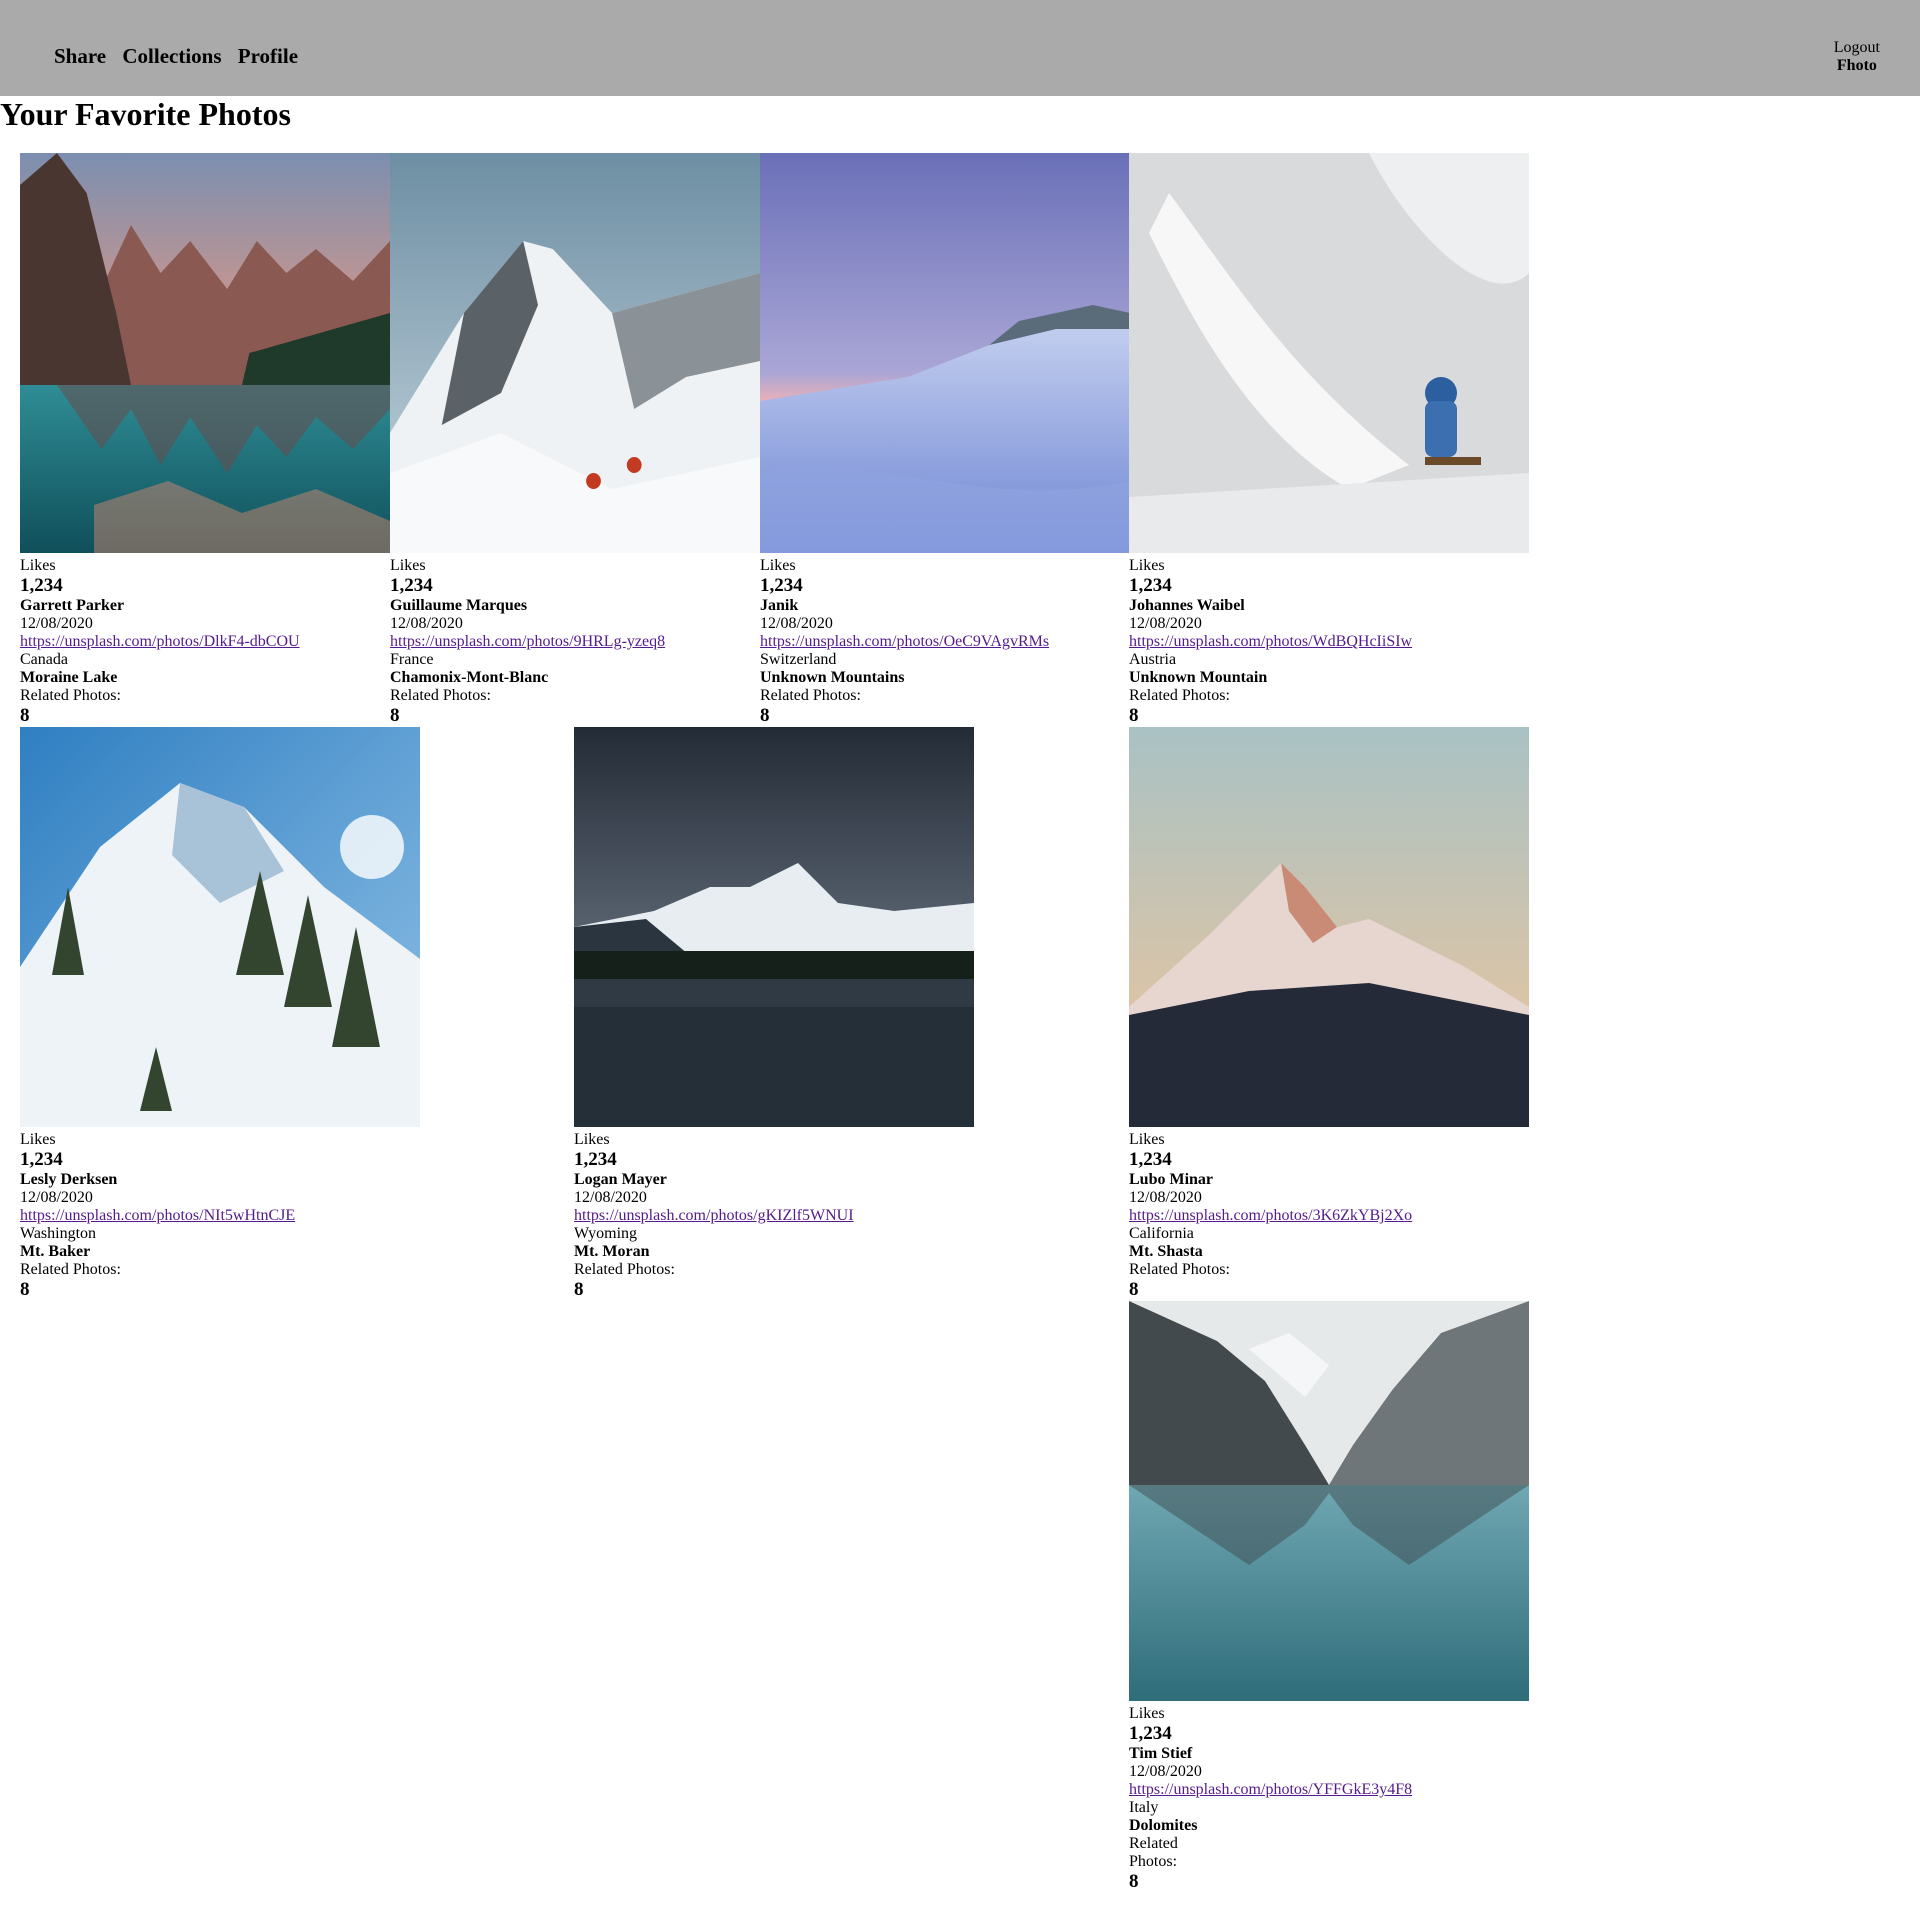  Describe the element at coordinates (606, 1233) in the screenshot. I see `photo-region: Wyoming` at that location.